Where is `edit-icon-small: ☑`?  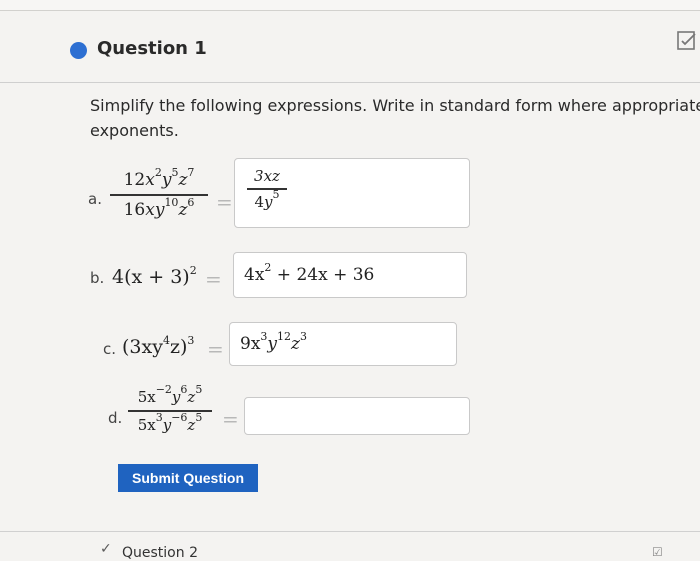
edit-icon-small: ☑ is located at coordinates (657, 552).